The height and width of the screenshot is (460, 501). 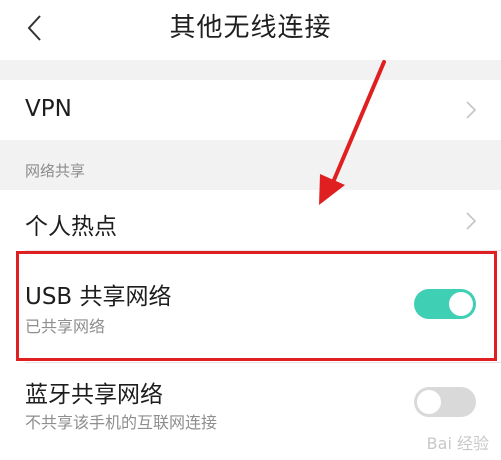 What do you see at coordinates (55, 171) in the screenshot?
I see `section-title-network-sharing: 网络共享` at bounding box center [55, 171].